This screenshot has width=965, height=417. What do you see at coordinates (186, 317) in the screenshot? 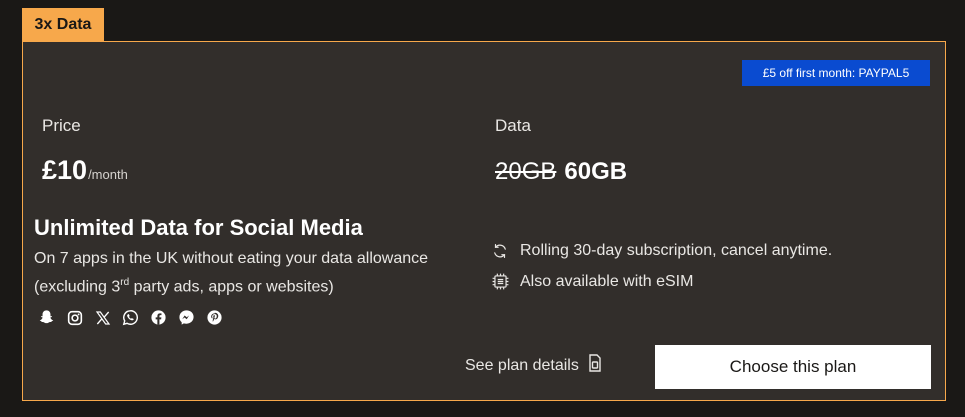
I see `messenger-icon` at bounding box center [186, 317].